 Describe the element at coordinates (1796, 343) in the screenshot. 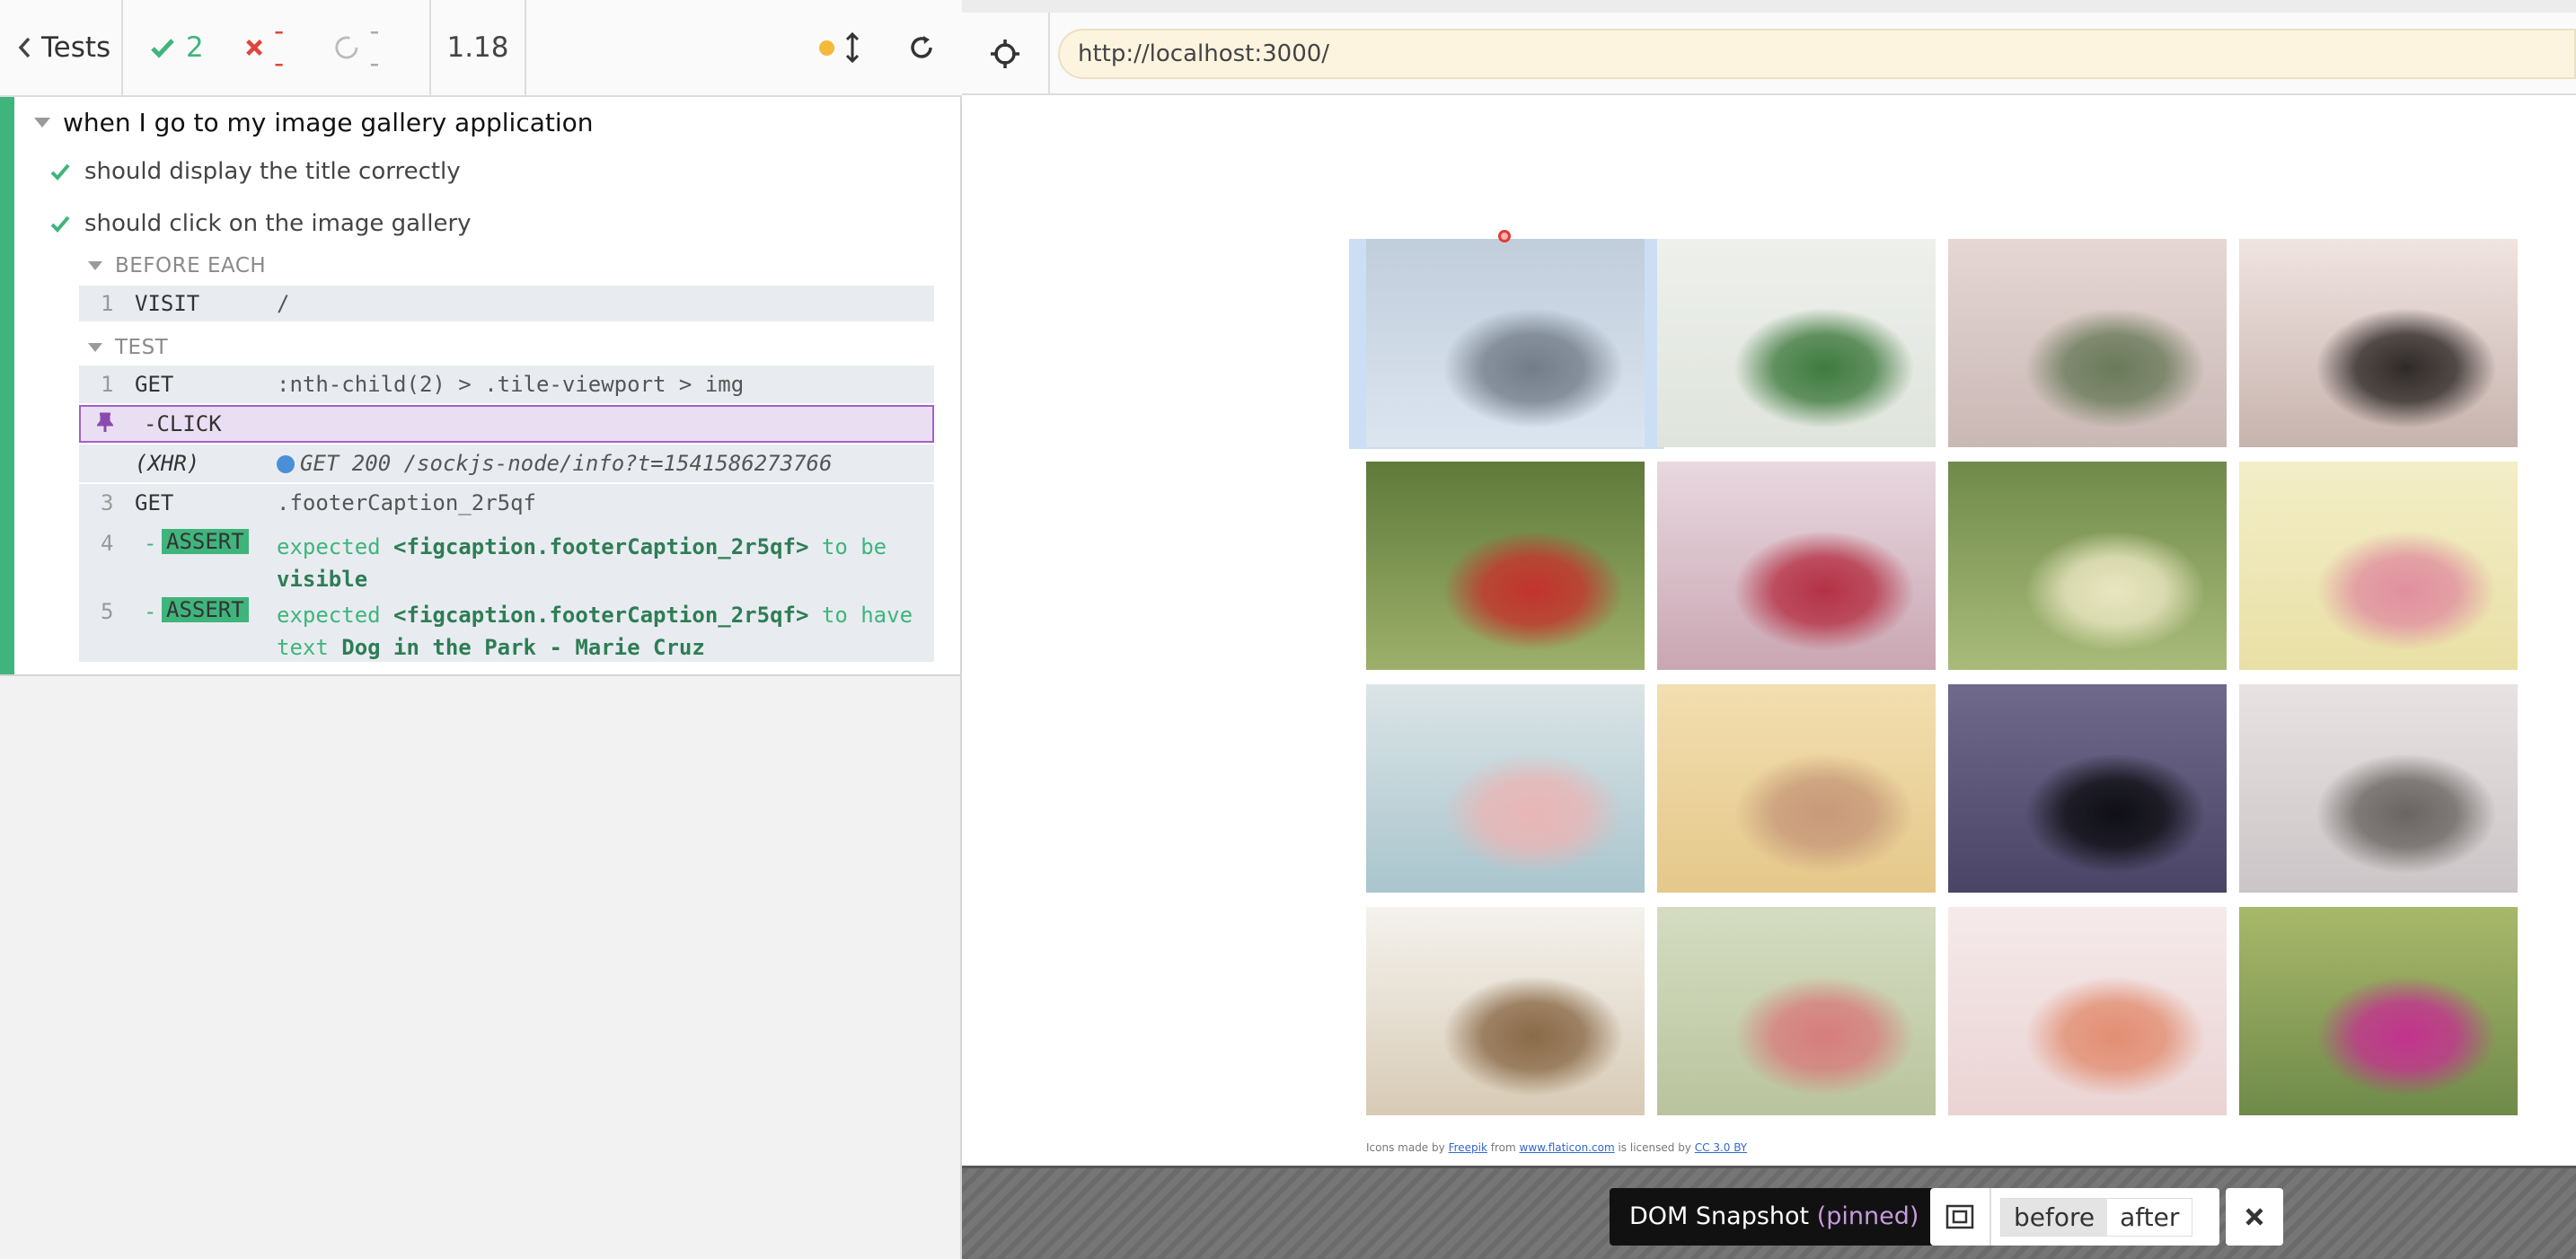

I see `gallery-tile-origami-swan` at that location.